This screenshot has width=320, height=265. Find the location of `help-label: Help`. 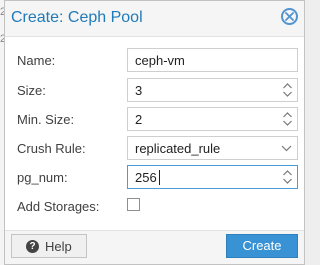

help-label: Help is located at coordinates (58, 246).